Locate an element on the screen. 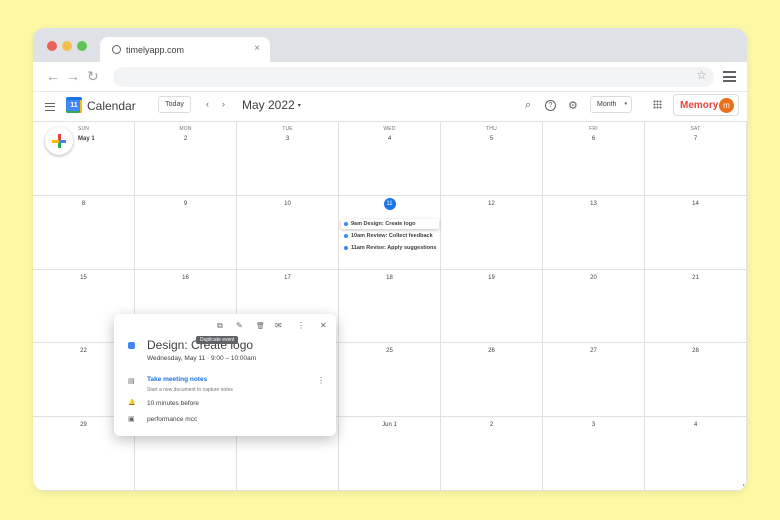 Image resolution: width=780 pixels, height=520 pixels. close-icon: ✕ is located at coordinates (323, 325).